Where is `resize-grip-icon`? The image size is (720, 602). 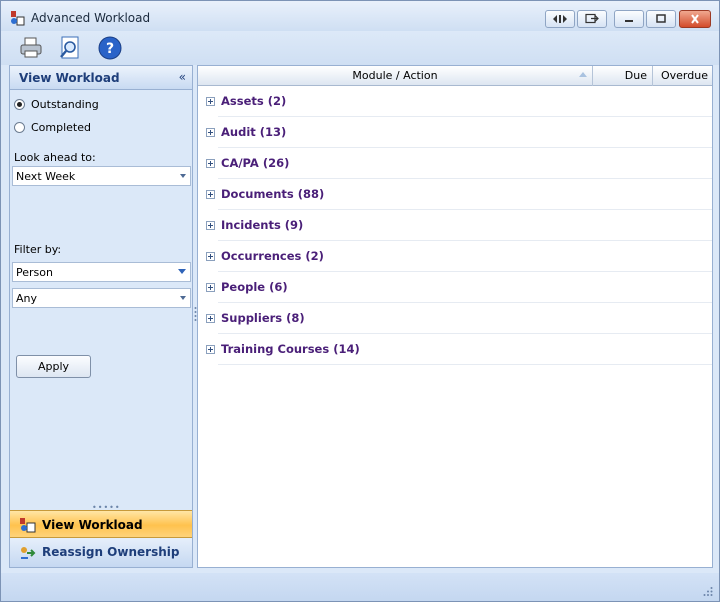 resize-grip-icon is located at coordinates (708, 590).